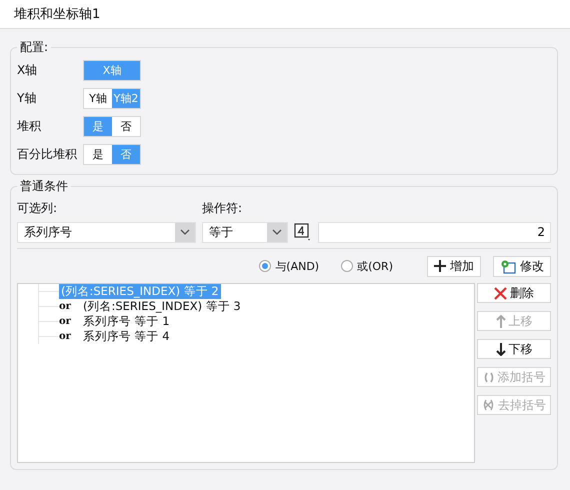  What do you see at coordinates (440, 266) in the screenshot?
I see `plus-icon` at bounding box center [440, 266].